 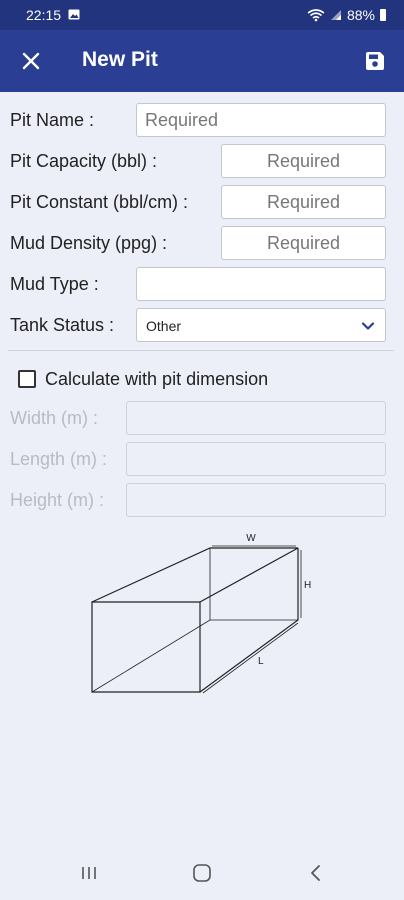 What do you see at coordinates (99, 202) in the screenshot?
I see `pit-constant-label: Pit Constant (bbl/cm) :` at bounding box center [99, 202].